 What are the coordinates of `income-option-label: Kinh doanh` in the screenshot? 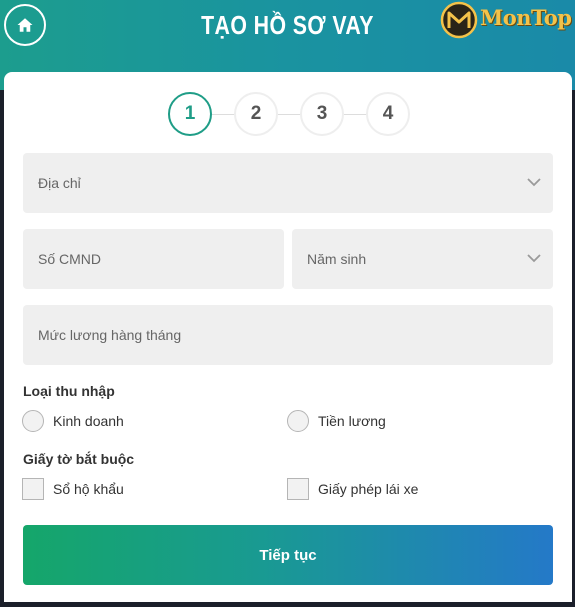 It's located at (88, 421).